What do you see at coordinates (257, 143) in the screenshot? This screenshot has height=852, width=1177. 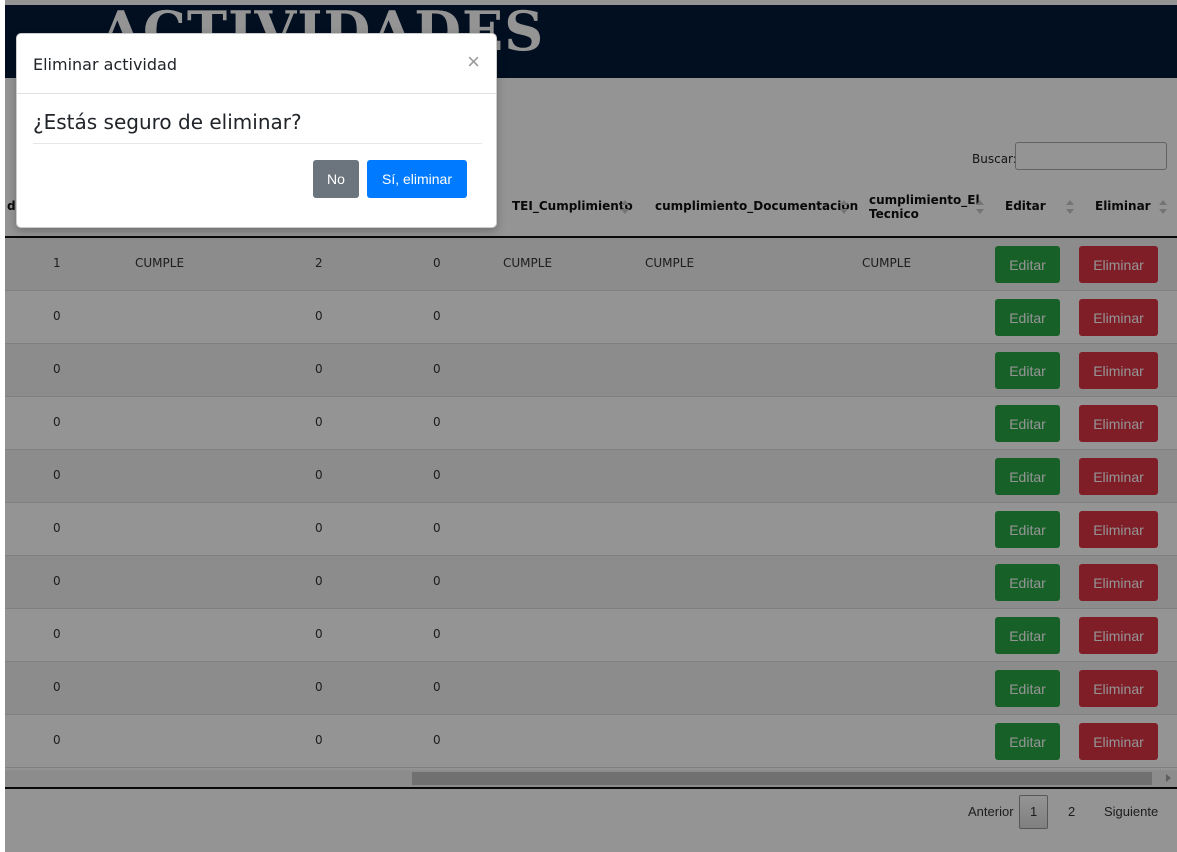 I see `modal-divider` at bounding box center [257, 143].